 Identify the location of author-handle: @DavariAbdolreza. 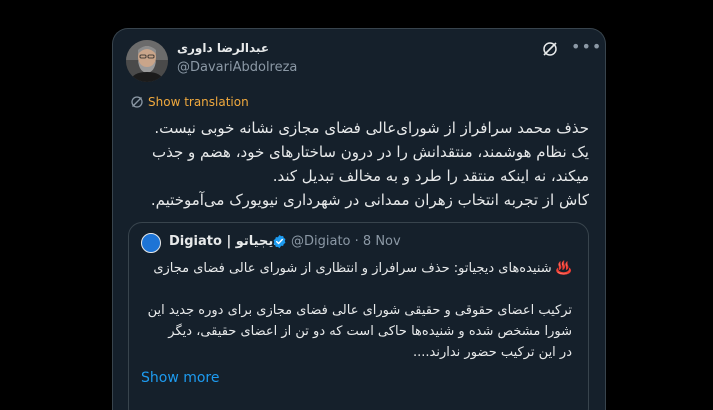
(237, 67).